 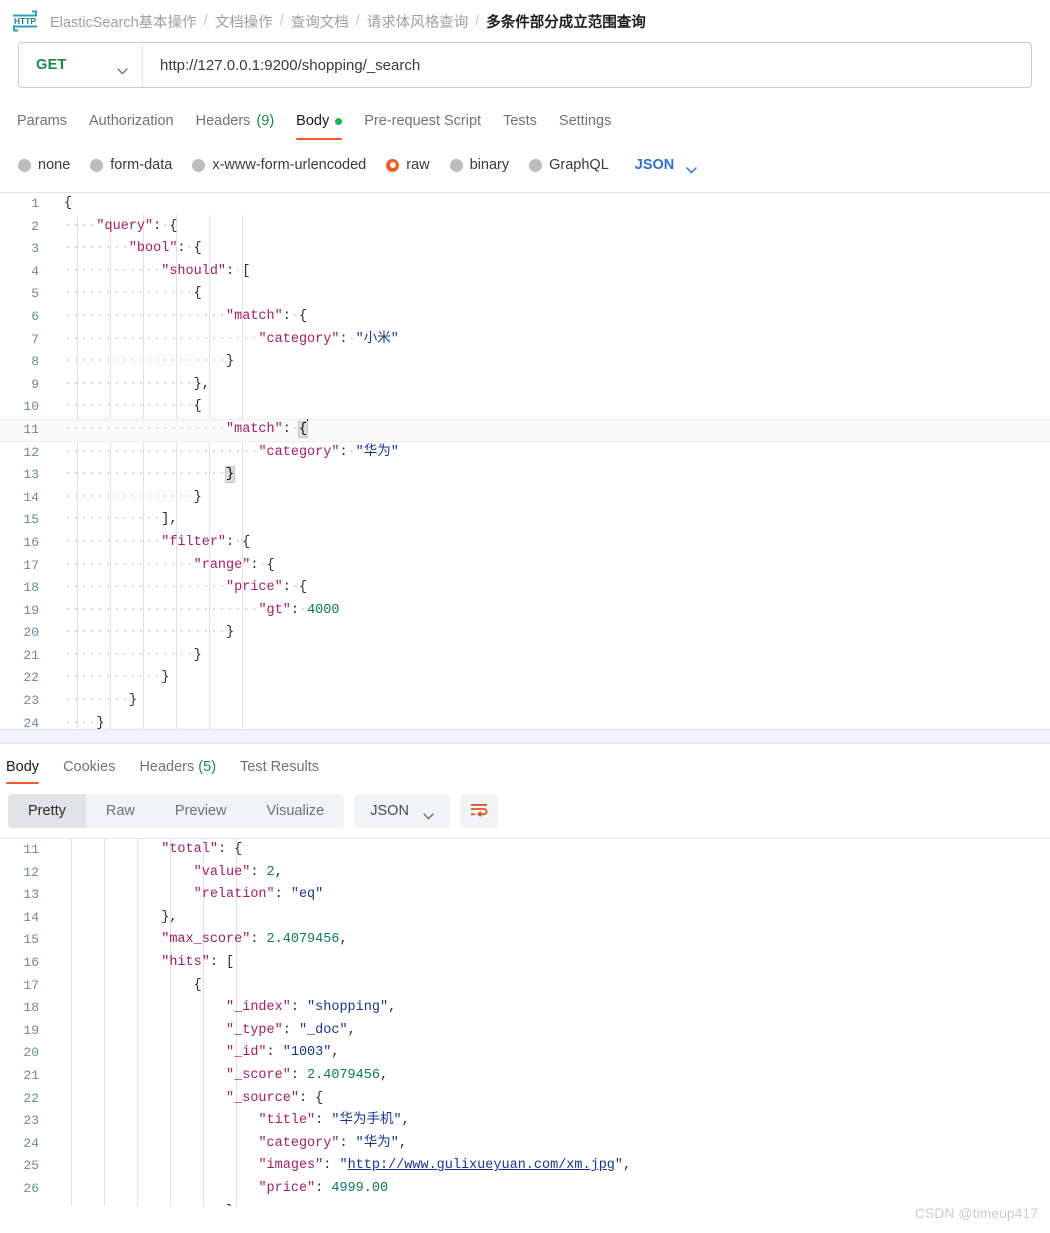 What do you see at coordinates (320, 21) in the screenshot?
I see `breadcrumb-item-2: 查询文档` at bounding box center [320, 21].